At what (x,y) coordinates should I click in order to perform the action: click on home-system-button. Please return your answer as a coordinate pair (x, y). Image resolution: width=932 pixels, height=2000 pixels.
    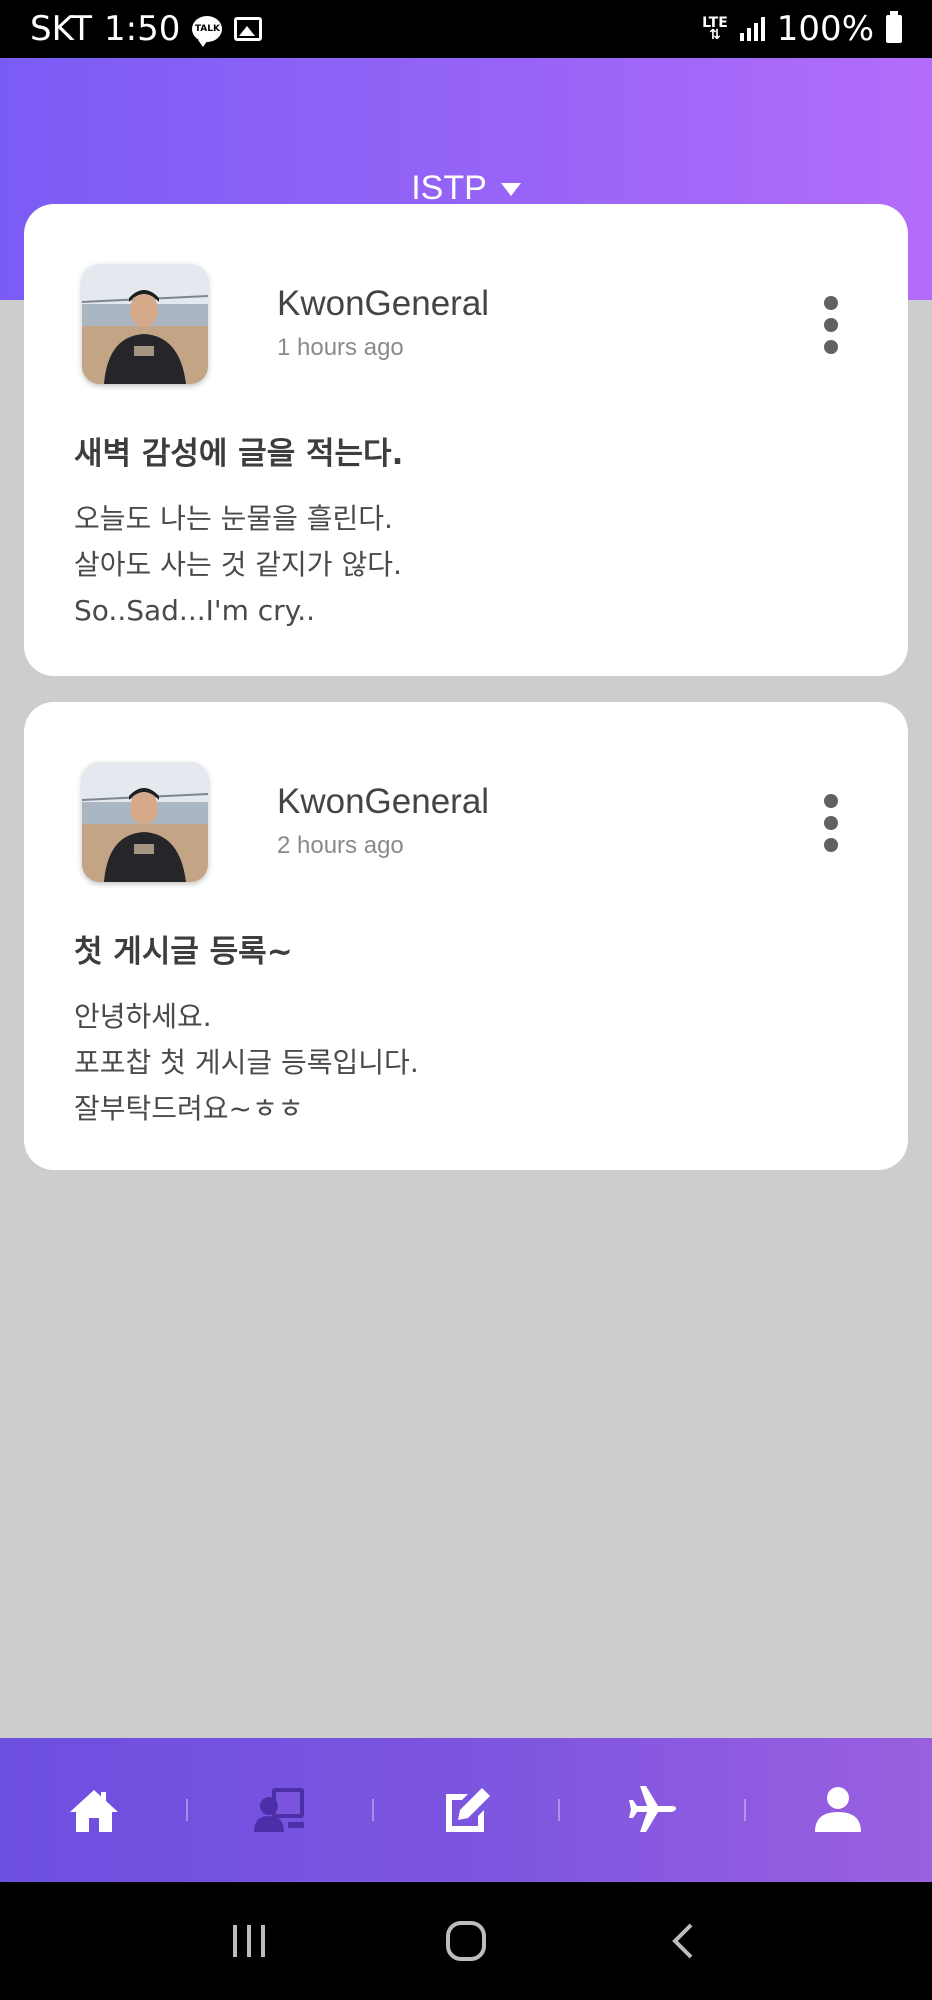
    Looking at the image, I should click on (466, 1941).